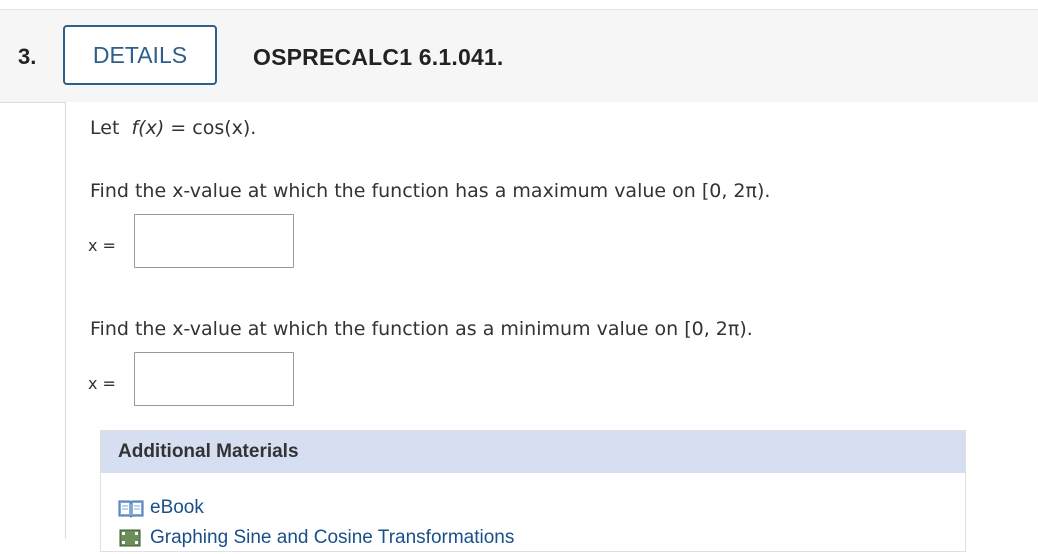  Describe the element at coordinates (378, 57) in the screenshot. I see `question-id: OSPRECALC1 6.1.041.` at that location.